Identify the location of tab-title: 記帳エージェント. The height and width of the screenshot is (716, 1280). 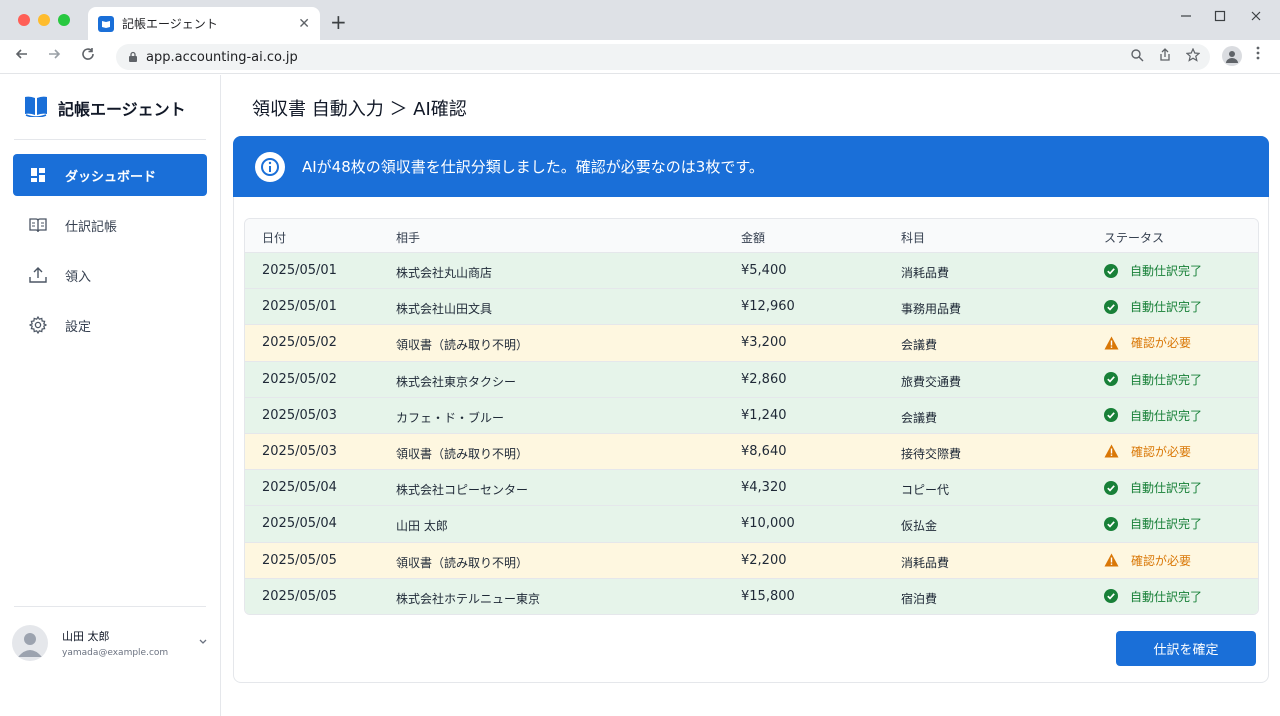
(170, 24).